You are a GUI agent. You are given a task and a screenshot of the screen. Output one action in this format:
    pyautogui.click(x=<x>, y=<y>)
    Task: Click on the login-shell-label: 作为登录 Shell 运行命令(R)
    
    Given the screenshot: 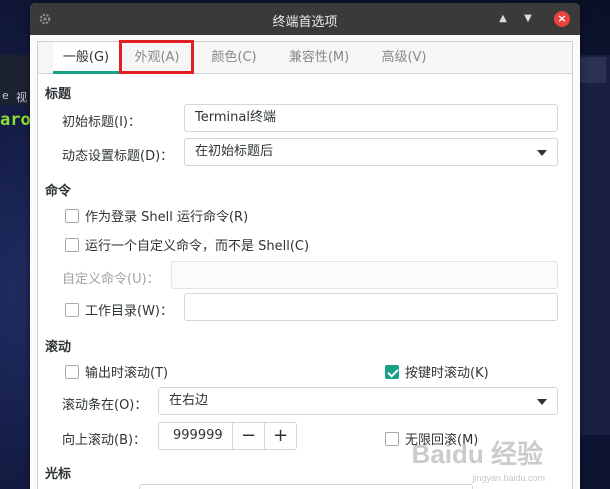 What is the action you would take?
    pyautogui.click(x=167, y=217)
    